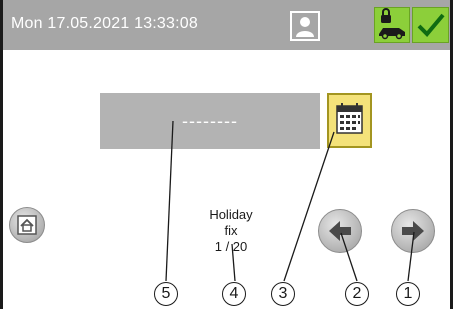 The width and height of the screenshot is (453, 309). I want to click on callout-1: 1, so click(408, 294).